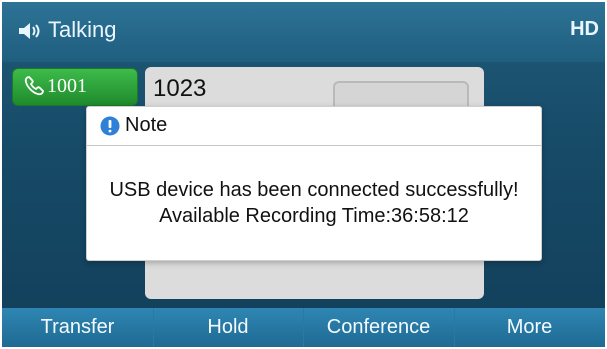  Describe the element at coordinates (314, 216) in the screenshot. I see `dialog-message-line2: Available Recording Time:36:58:12` at that location.